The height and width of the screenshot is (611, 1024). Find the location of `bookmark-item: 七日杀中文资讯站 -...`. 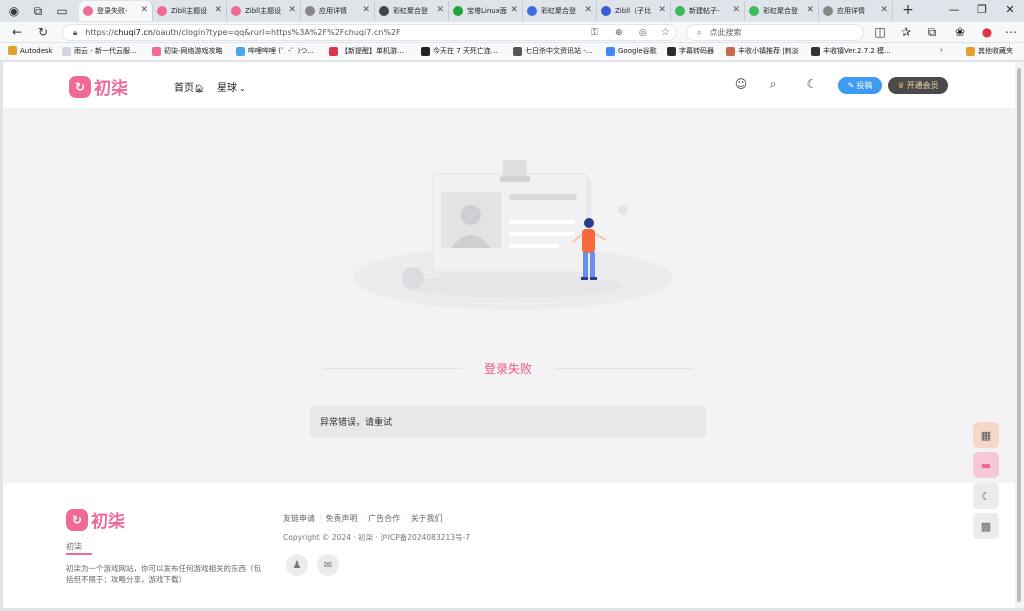

bookmark-item: 七日杀中文资讯站 -... is located at coordinates (552, 51).